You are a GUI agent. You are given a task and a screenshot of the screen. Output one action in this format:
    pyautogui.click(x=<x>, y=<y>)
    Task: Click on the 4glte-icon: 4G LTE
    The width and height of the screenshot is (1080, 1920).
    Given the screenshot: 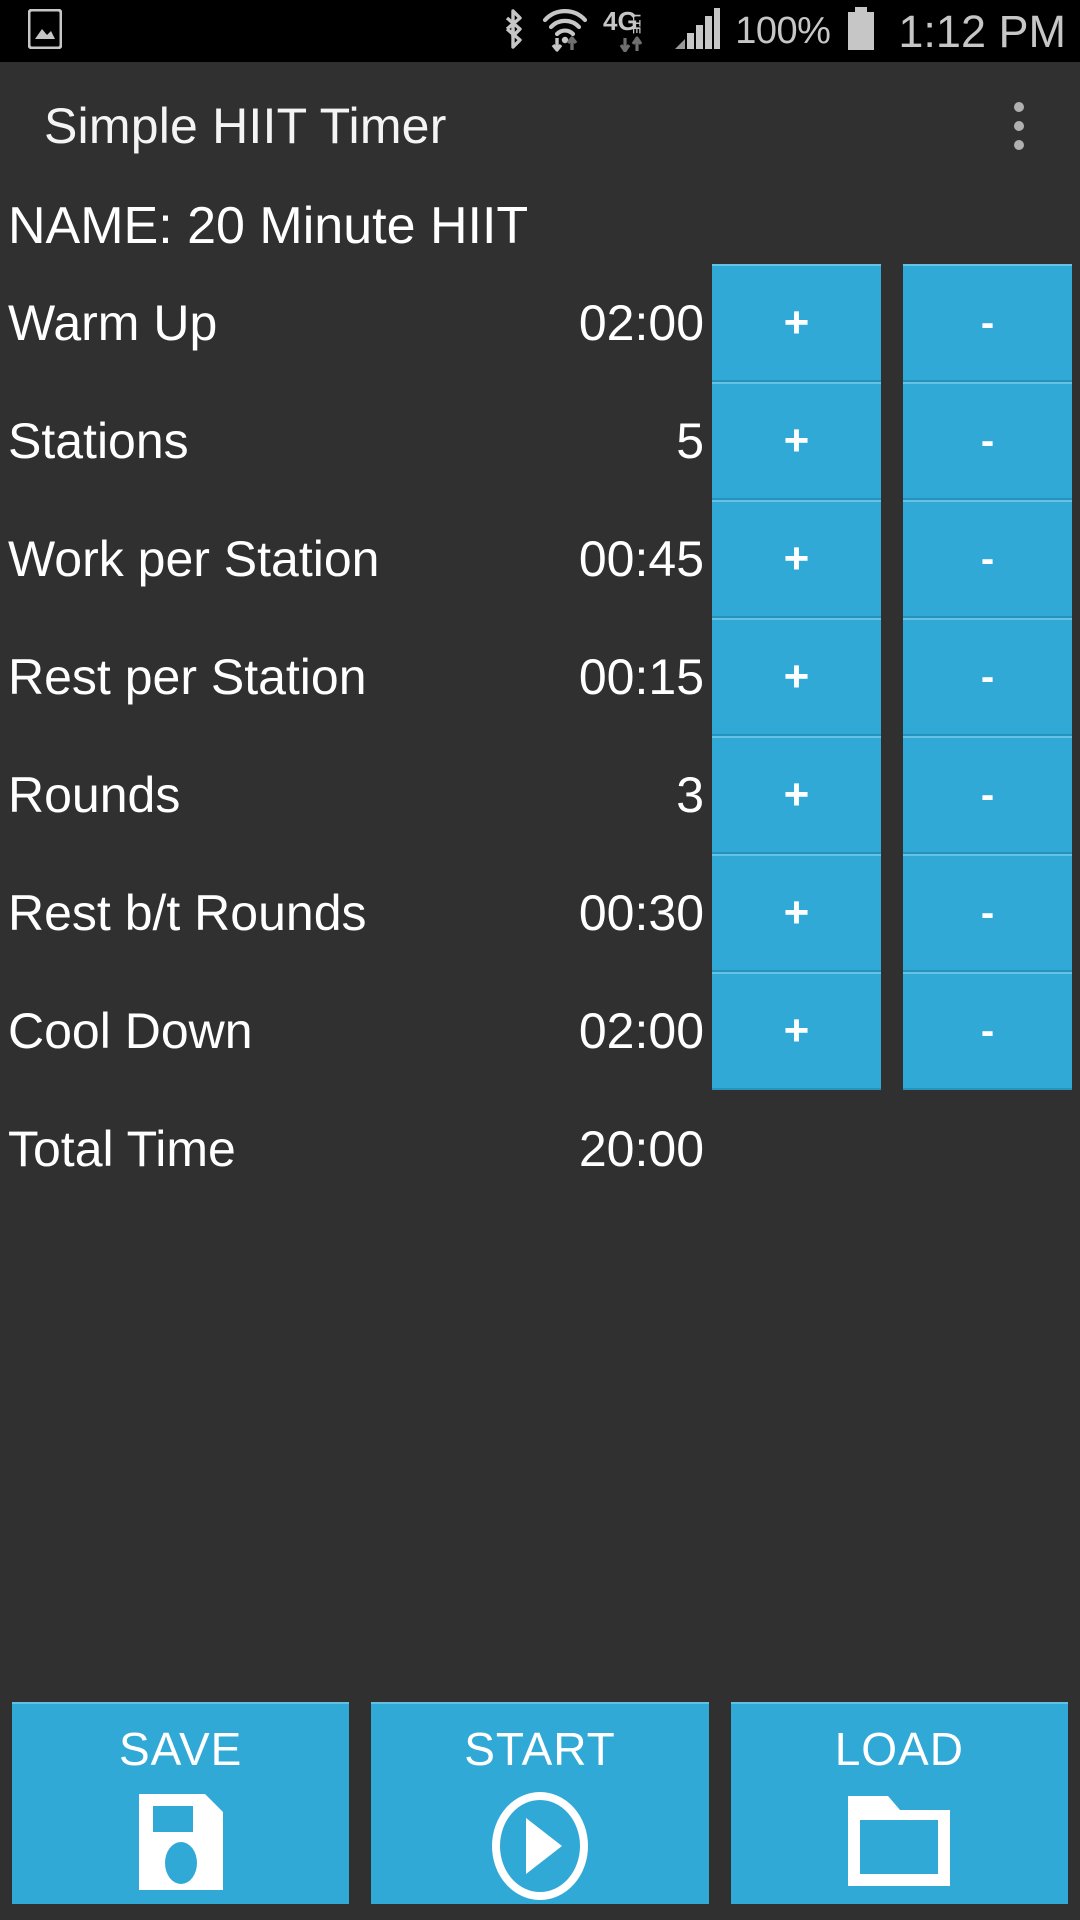 What is the action you would take?
    pyautogui.click(x=631, y=31)
    